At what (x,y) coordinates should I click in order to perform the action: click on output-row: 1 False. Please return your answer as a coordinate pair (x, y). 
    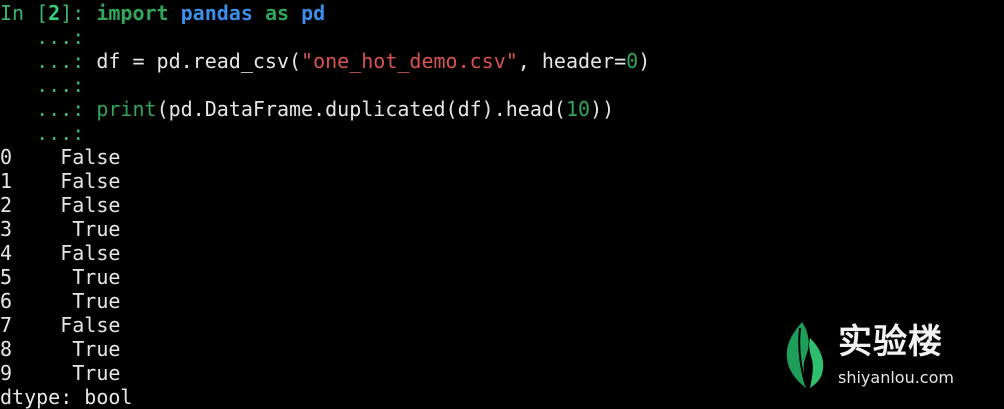
    Looking at the image, I should click on (502, 181).